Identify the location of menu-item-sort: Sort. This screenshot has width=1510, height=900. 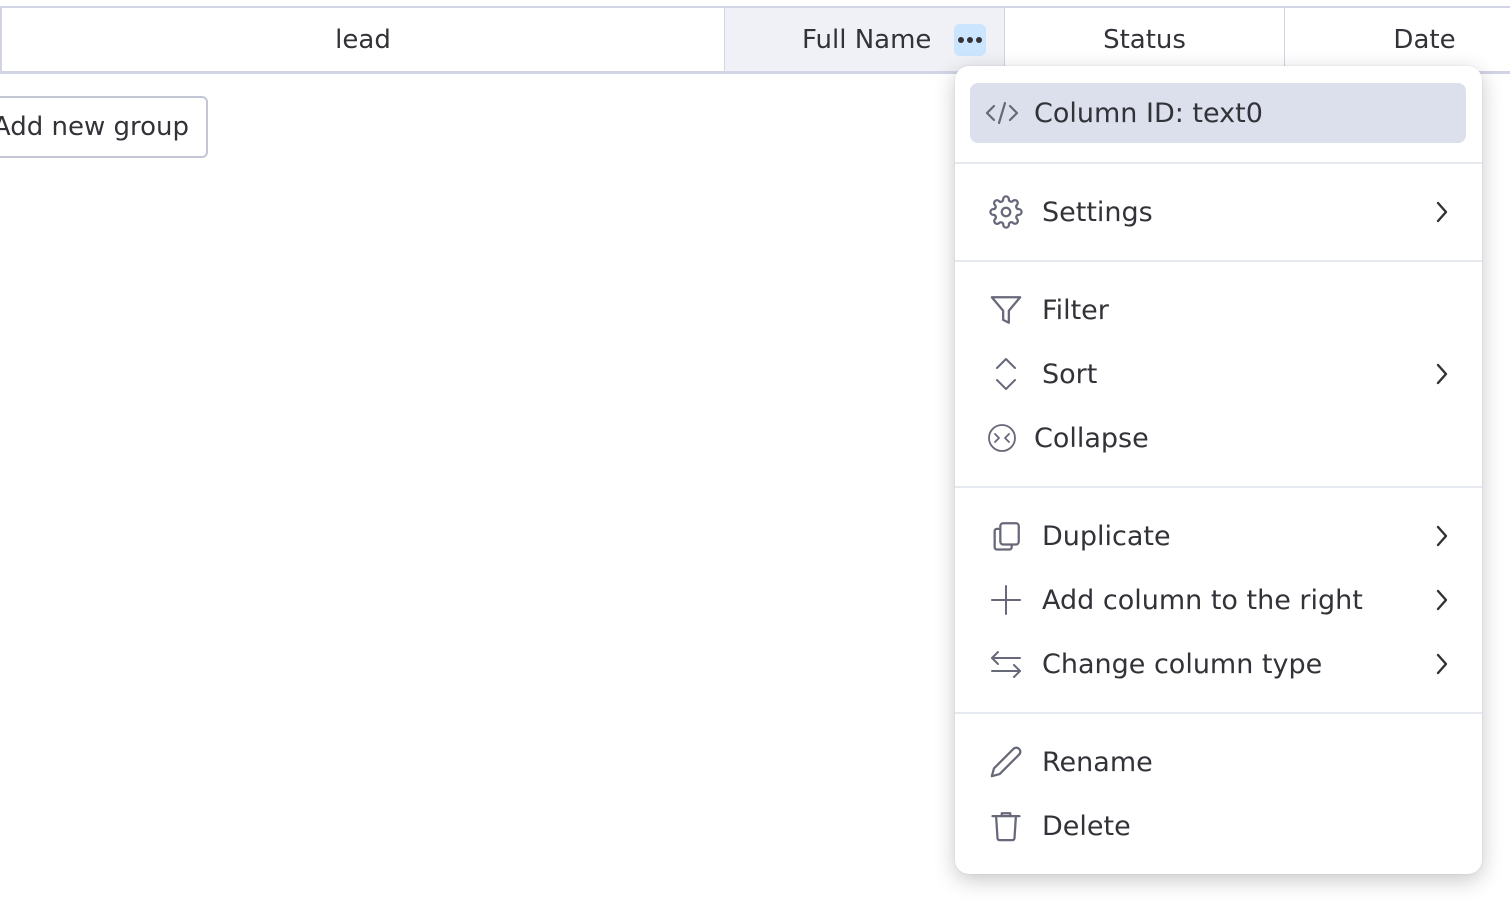
(1218, 374).